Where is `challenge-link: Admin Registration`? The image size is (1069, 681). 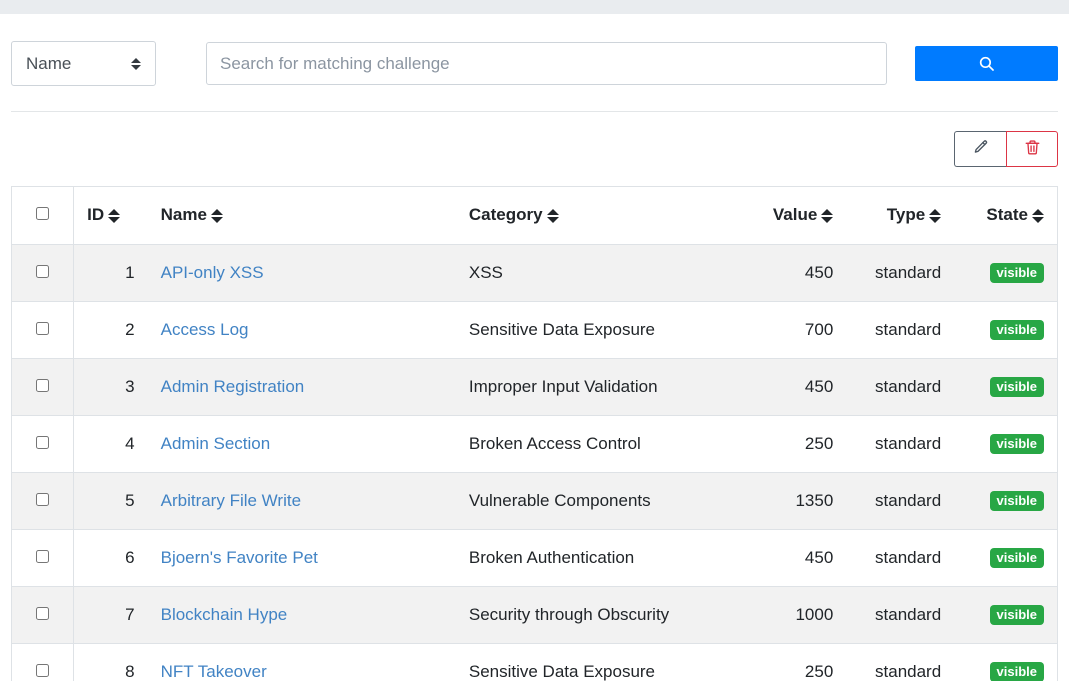
challenge-link: Admin Registration is located at coordinates (233, 386).